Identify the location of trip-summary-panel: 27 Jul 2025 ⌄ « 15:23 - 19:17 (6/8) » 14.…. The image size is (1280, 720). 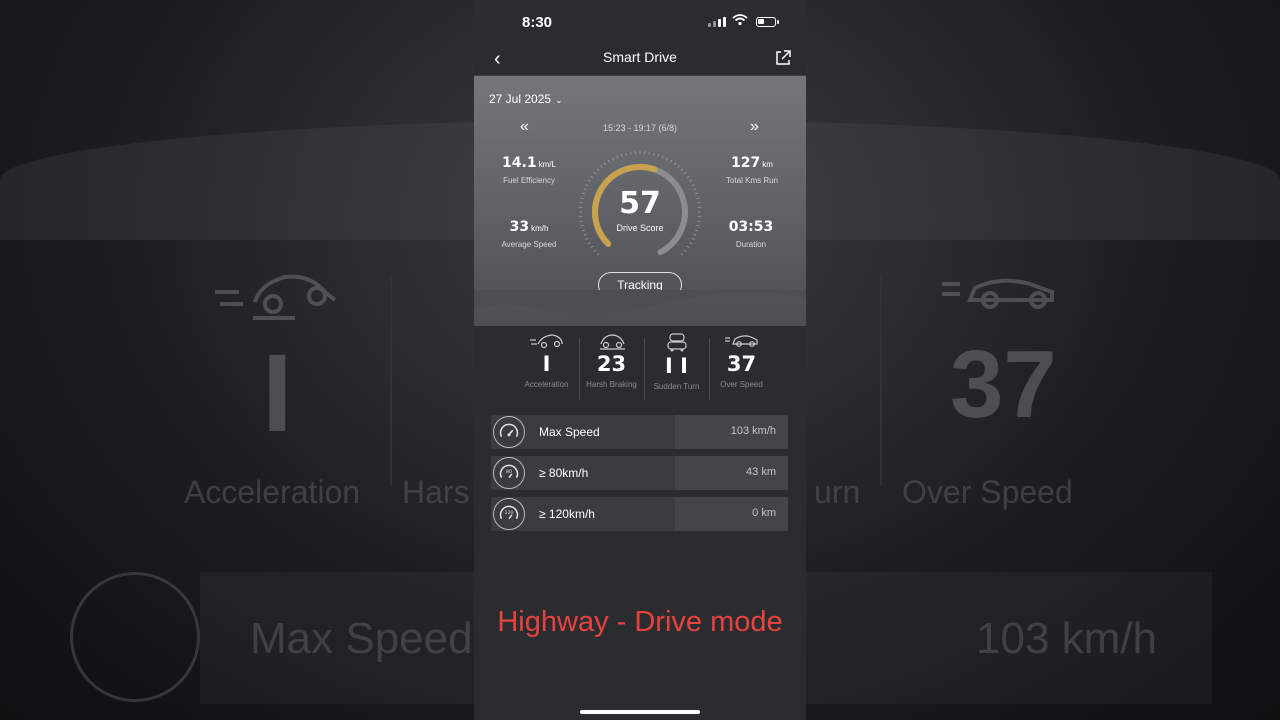
(640, 201).